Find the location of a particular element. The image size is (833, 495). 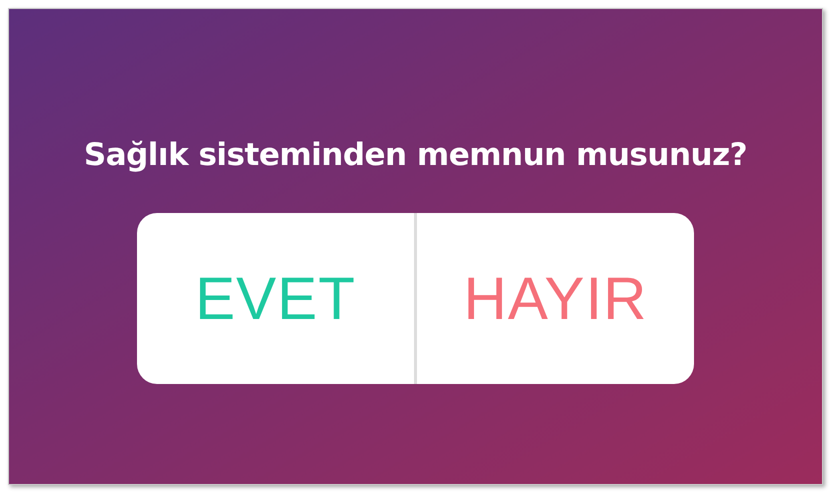

poll-option: EVET is located at coordinates (275, 298).